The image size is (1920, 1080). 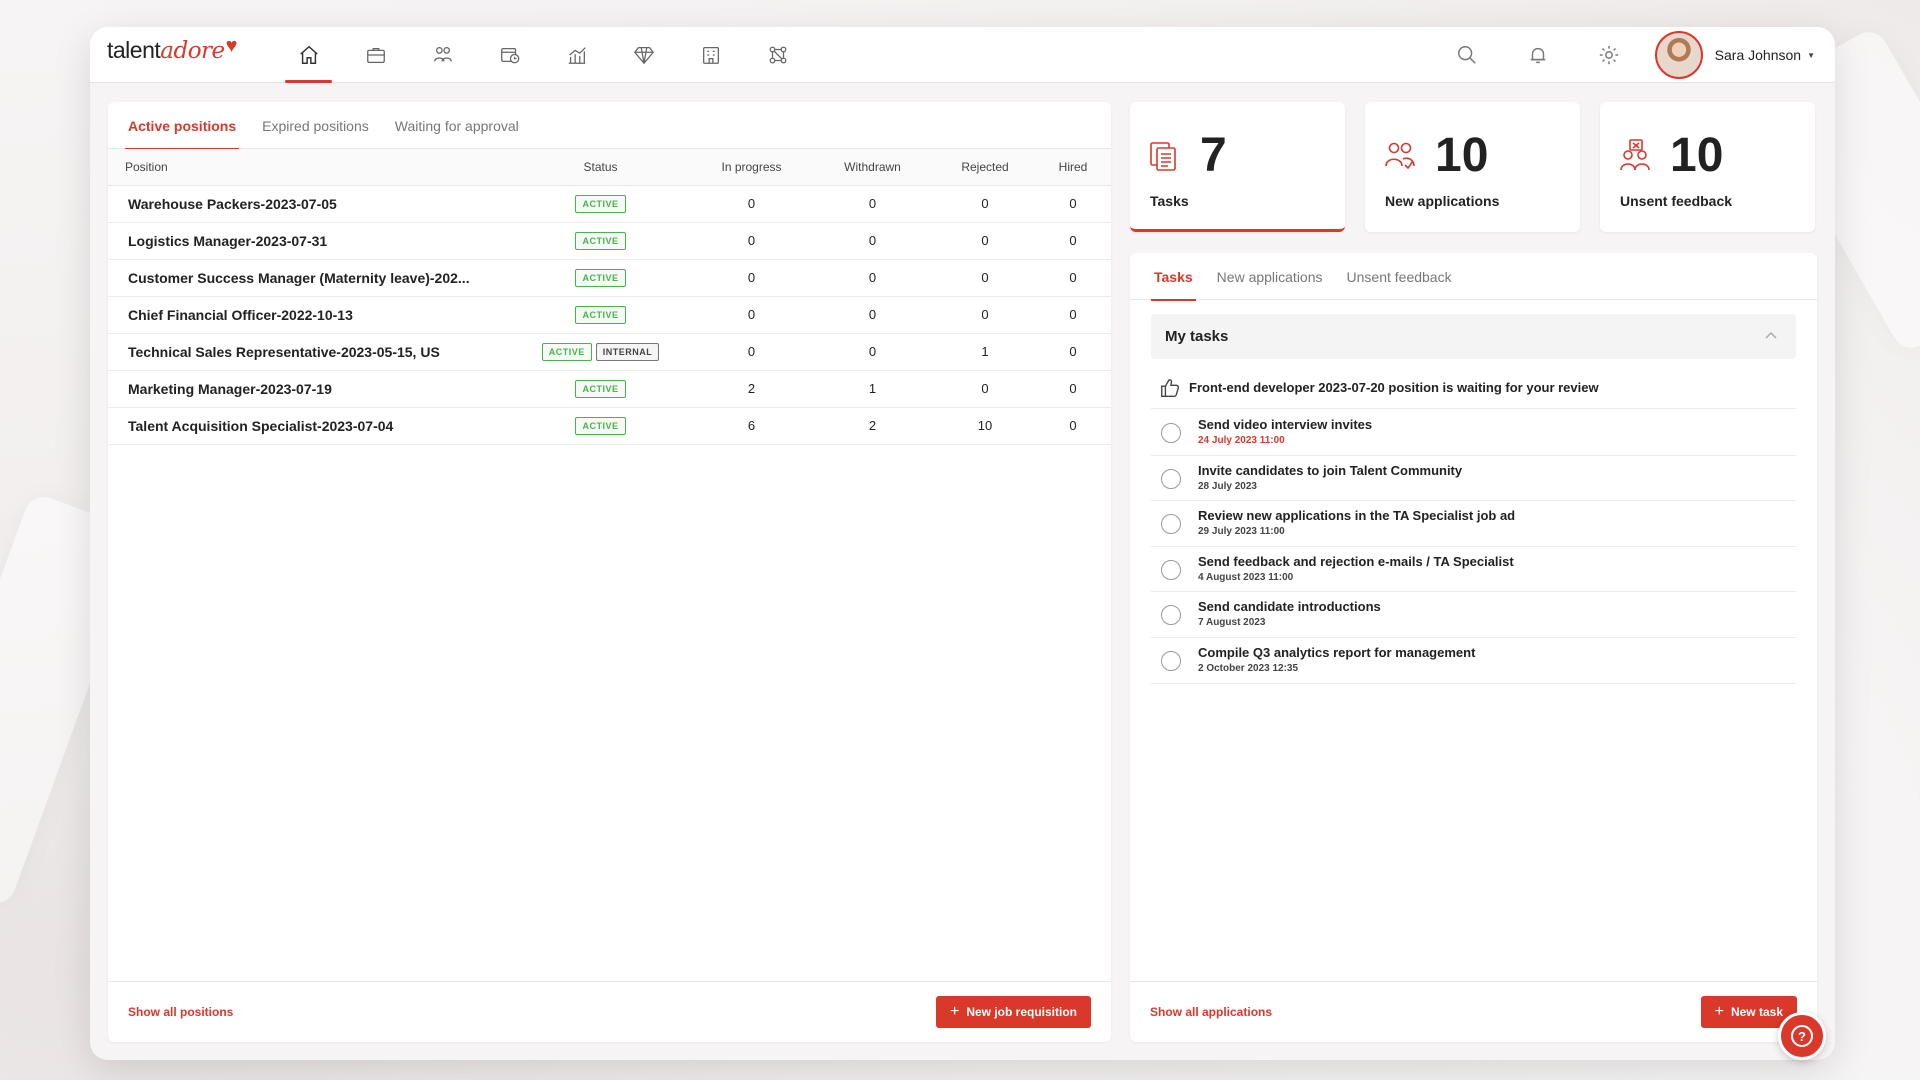 I want to click on integrations-icon, so click(x=777, y=55).